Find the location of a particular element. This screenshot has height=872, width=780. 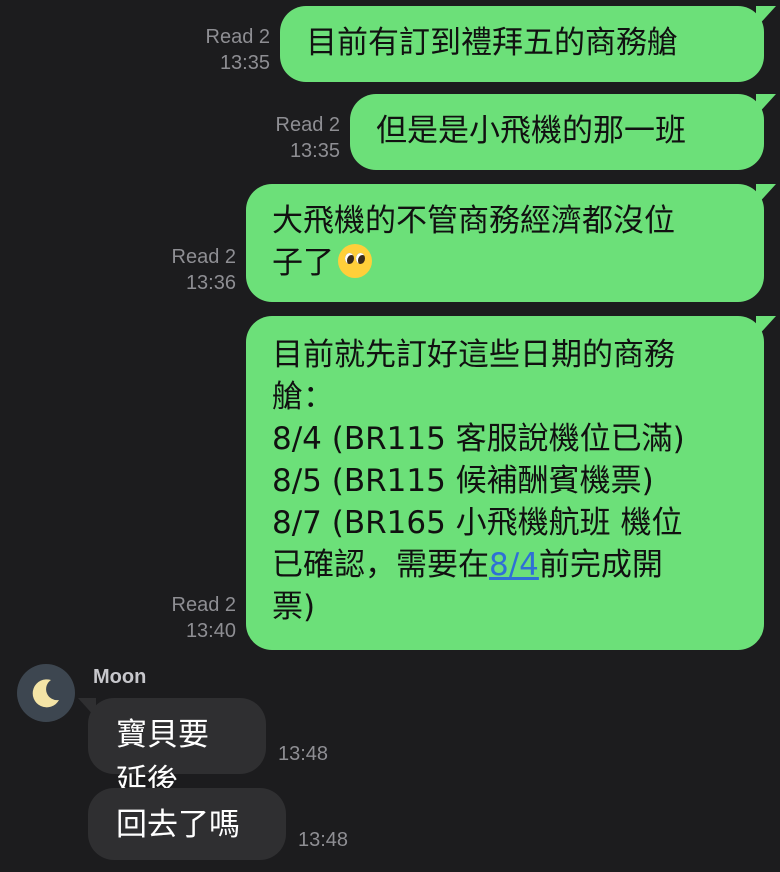

pleading-face-icon is located at coordinates (355, 261).